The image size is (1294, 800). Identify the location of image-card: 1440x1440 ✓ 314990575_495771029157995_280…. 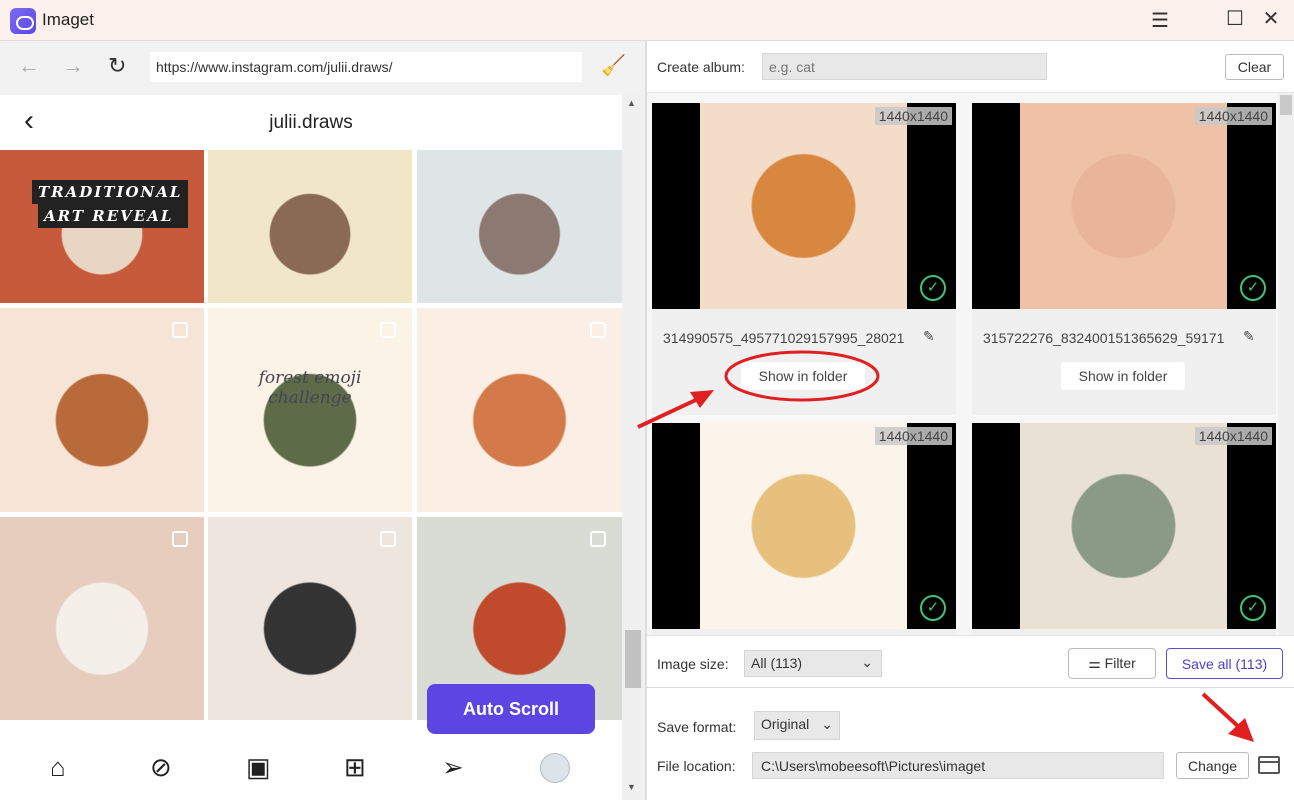
(804, 259).